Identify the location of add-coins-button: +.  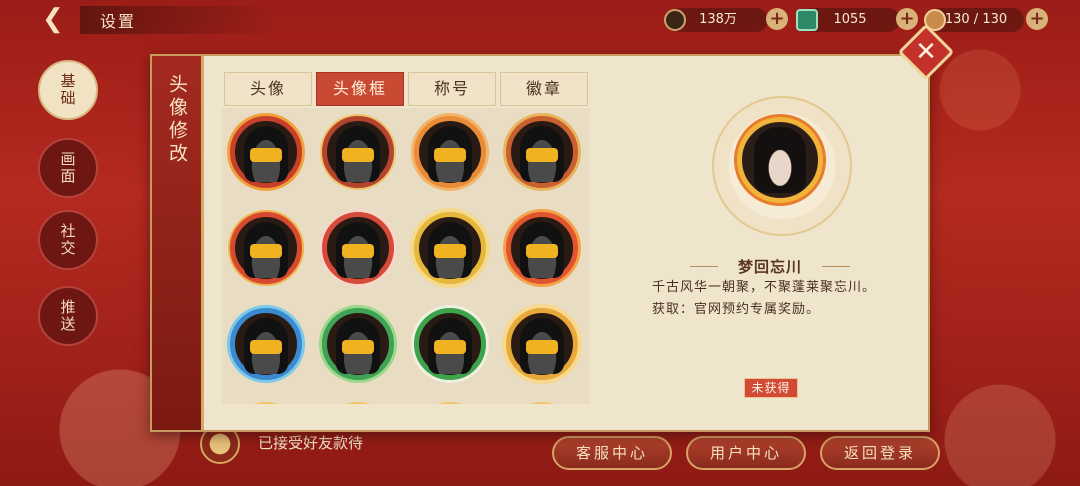
(777, 19).